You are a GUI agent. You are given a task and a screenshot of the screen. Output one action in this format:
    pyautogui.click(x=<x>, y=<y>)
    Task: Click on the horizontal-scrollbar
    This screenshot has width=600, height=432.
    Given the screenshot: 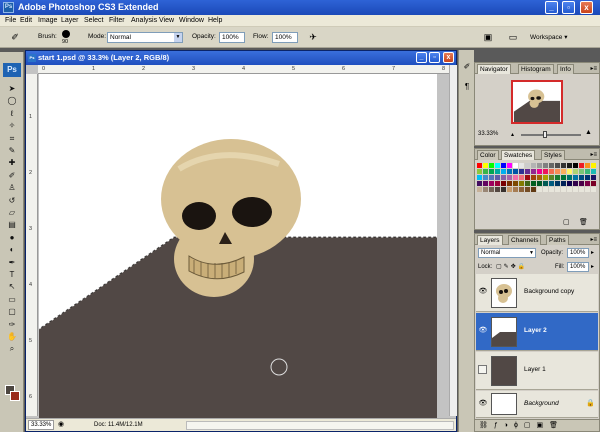 What is the action you would take?
    pyautogui.click(x=320, y=425)
    